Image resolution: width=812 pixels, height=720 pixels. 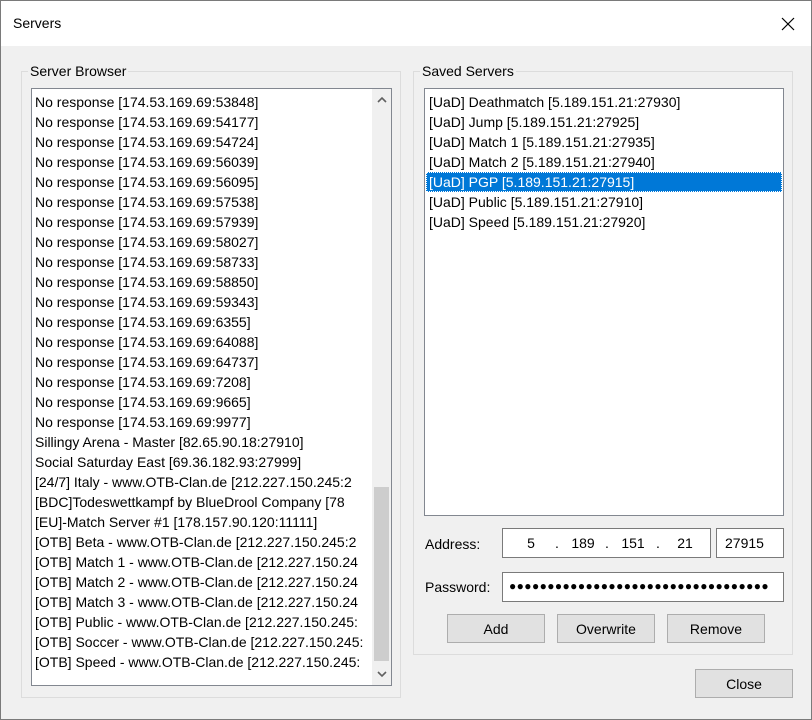 I want to click on server-browser-item: No response [174.53.169.69:9977], so click(x=202, y=422).